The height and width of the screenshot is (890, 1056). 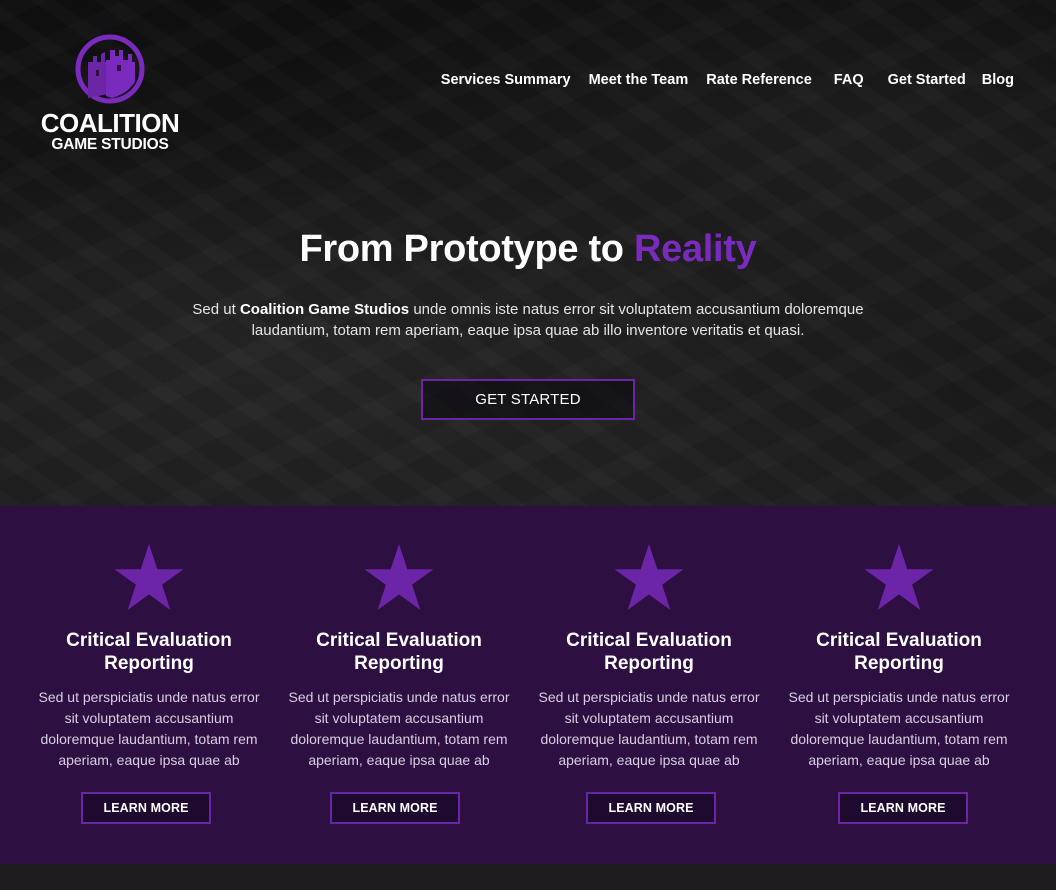 I want to click on hero-title-main: From Prototype to, so click(x=466, y=249).